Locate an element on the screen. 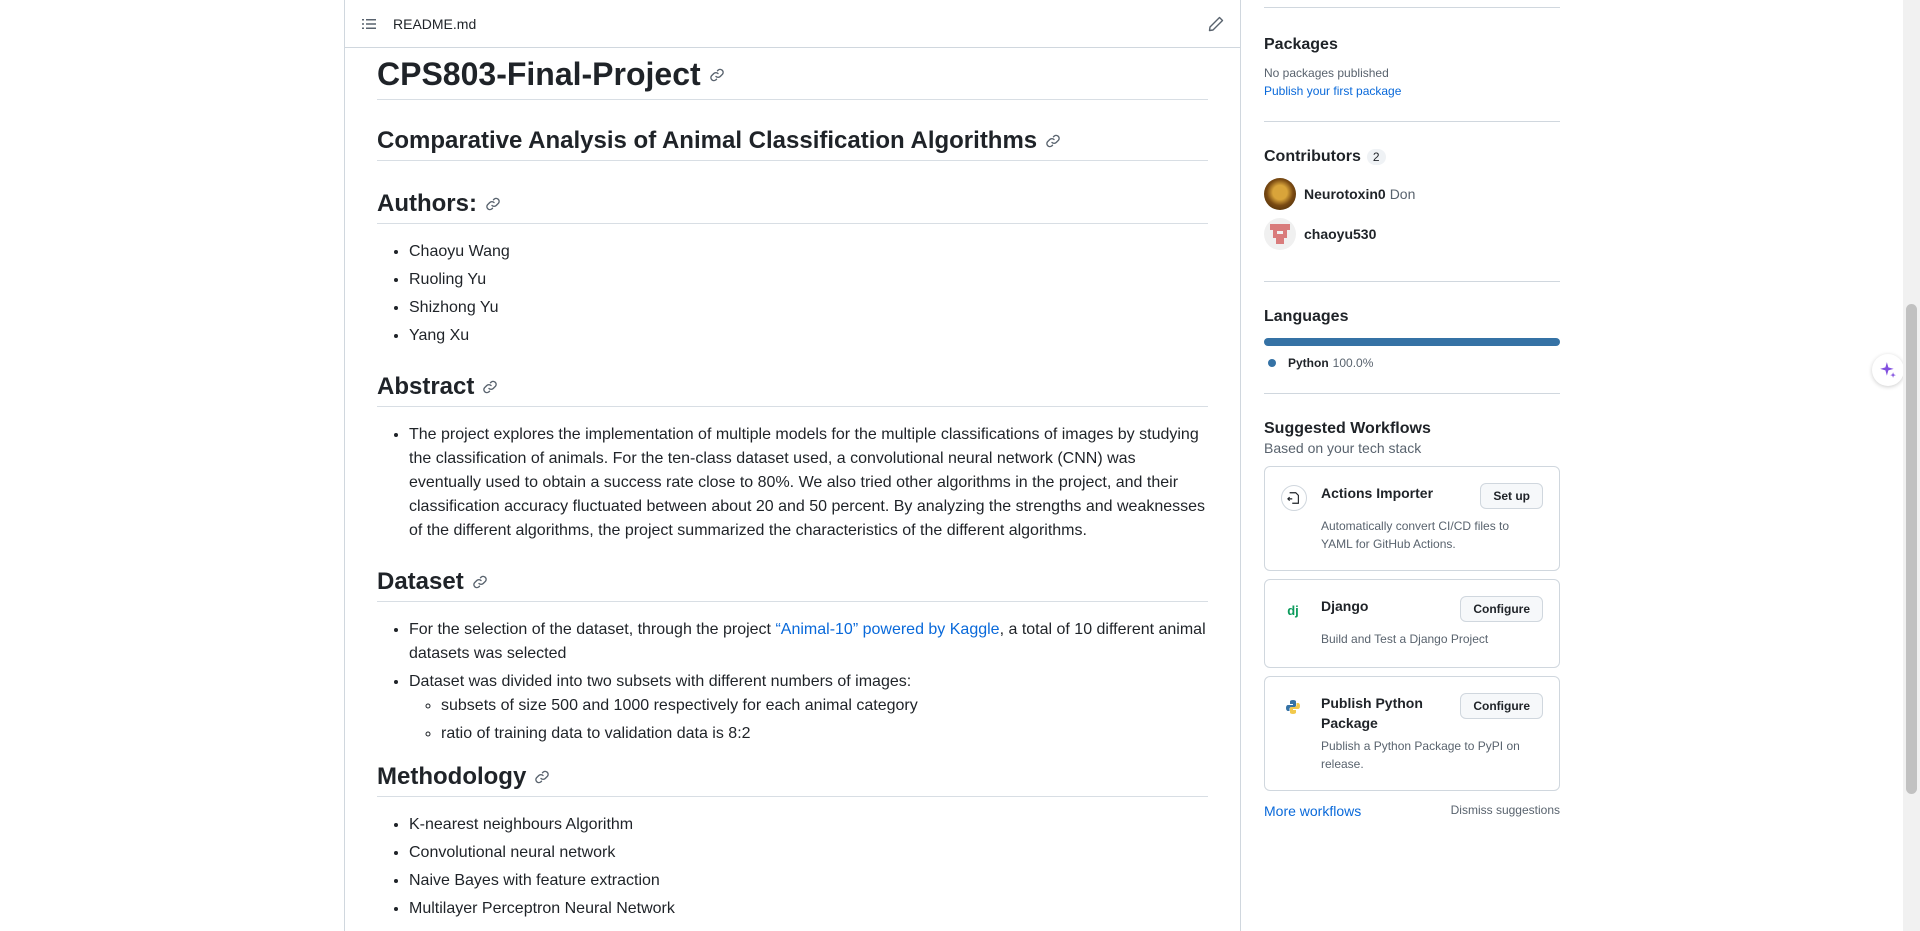 The width and height of the screenshot is (1920, 931). workflow-title: Publish Python Package is located at coordinates (1372, 713).